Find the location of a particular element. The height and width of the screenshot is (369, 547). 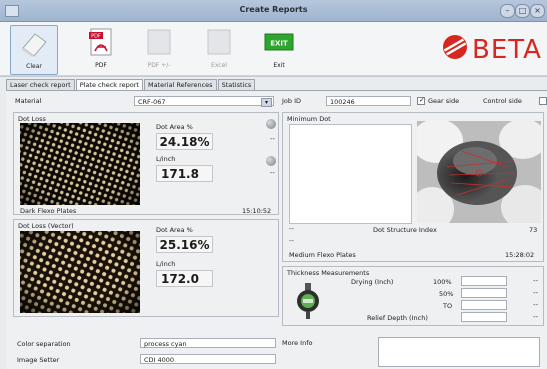

clear-label: Clear is located at coordinates (34, 66).